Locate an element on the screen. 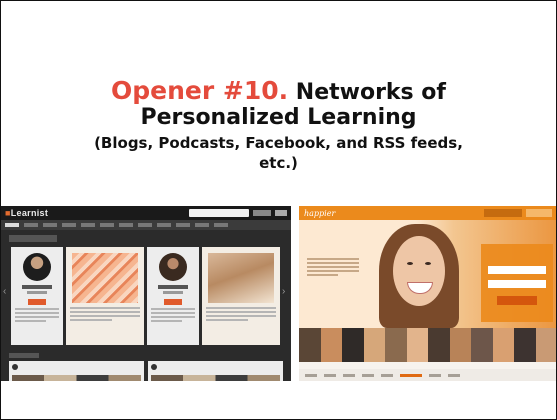  happier-join-top-button is located at coordinates (503, 213).